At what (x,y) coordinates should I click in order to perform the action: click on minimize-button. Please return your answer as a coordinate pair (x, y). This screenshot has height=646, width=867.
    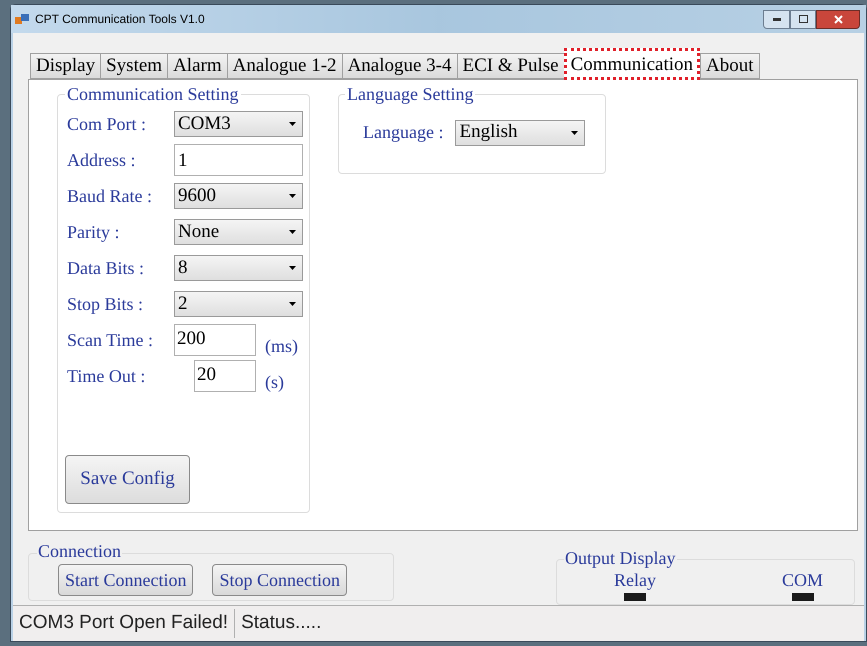
    Looking at the image, I should click on (776, 19).